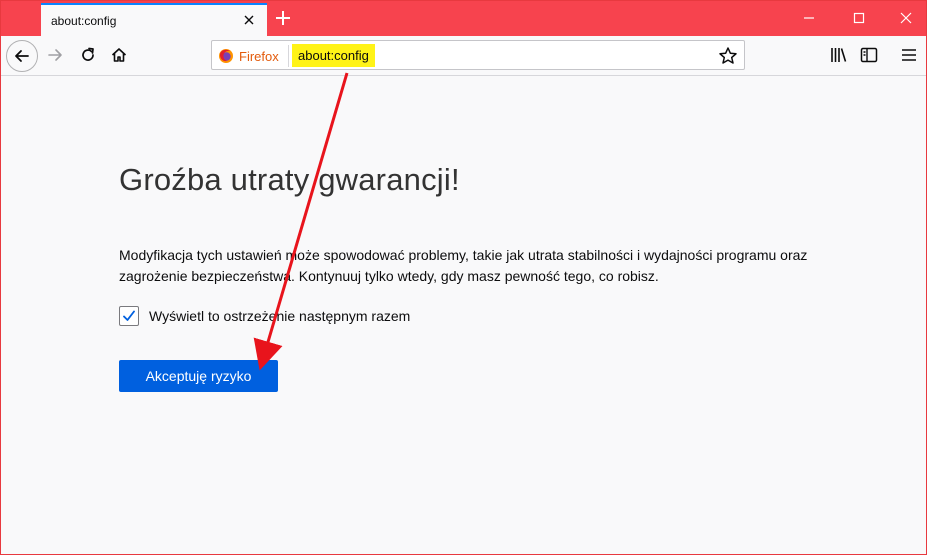  I want to click on hamburger-menu-icon, so click(909, 55).